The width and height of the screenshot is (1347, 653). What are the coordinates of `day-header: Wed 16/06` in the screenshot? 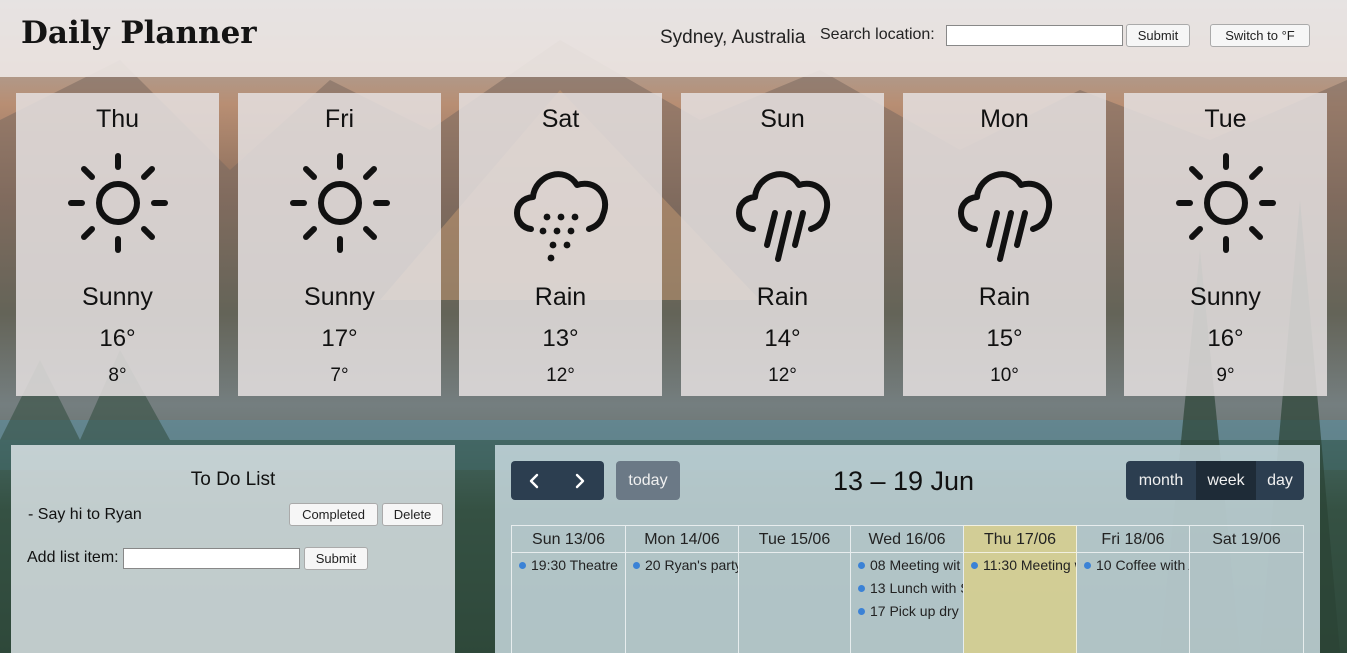 It's located at (907, 539).